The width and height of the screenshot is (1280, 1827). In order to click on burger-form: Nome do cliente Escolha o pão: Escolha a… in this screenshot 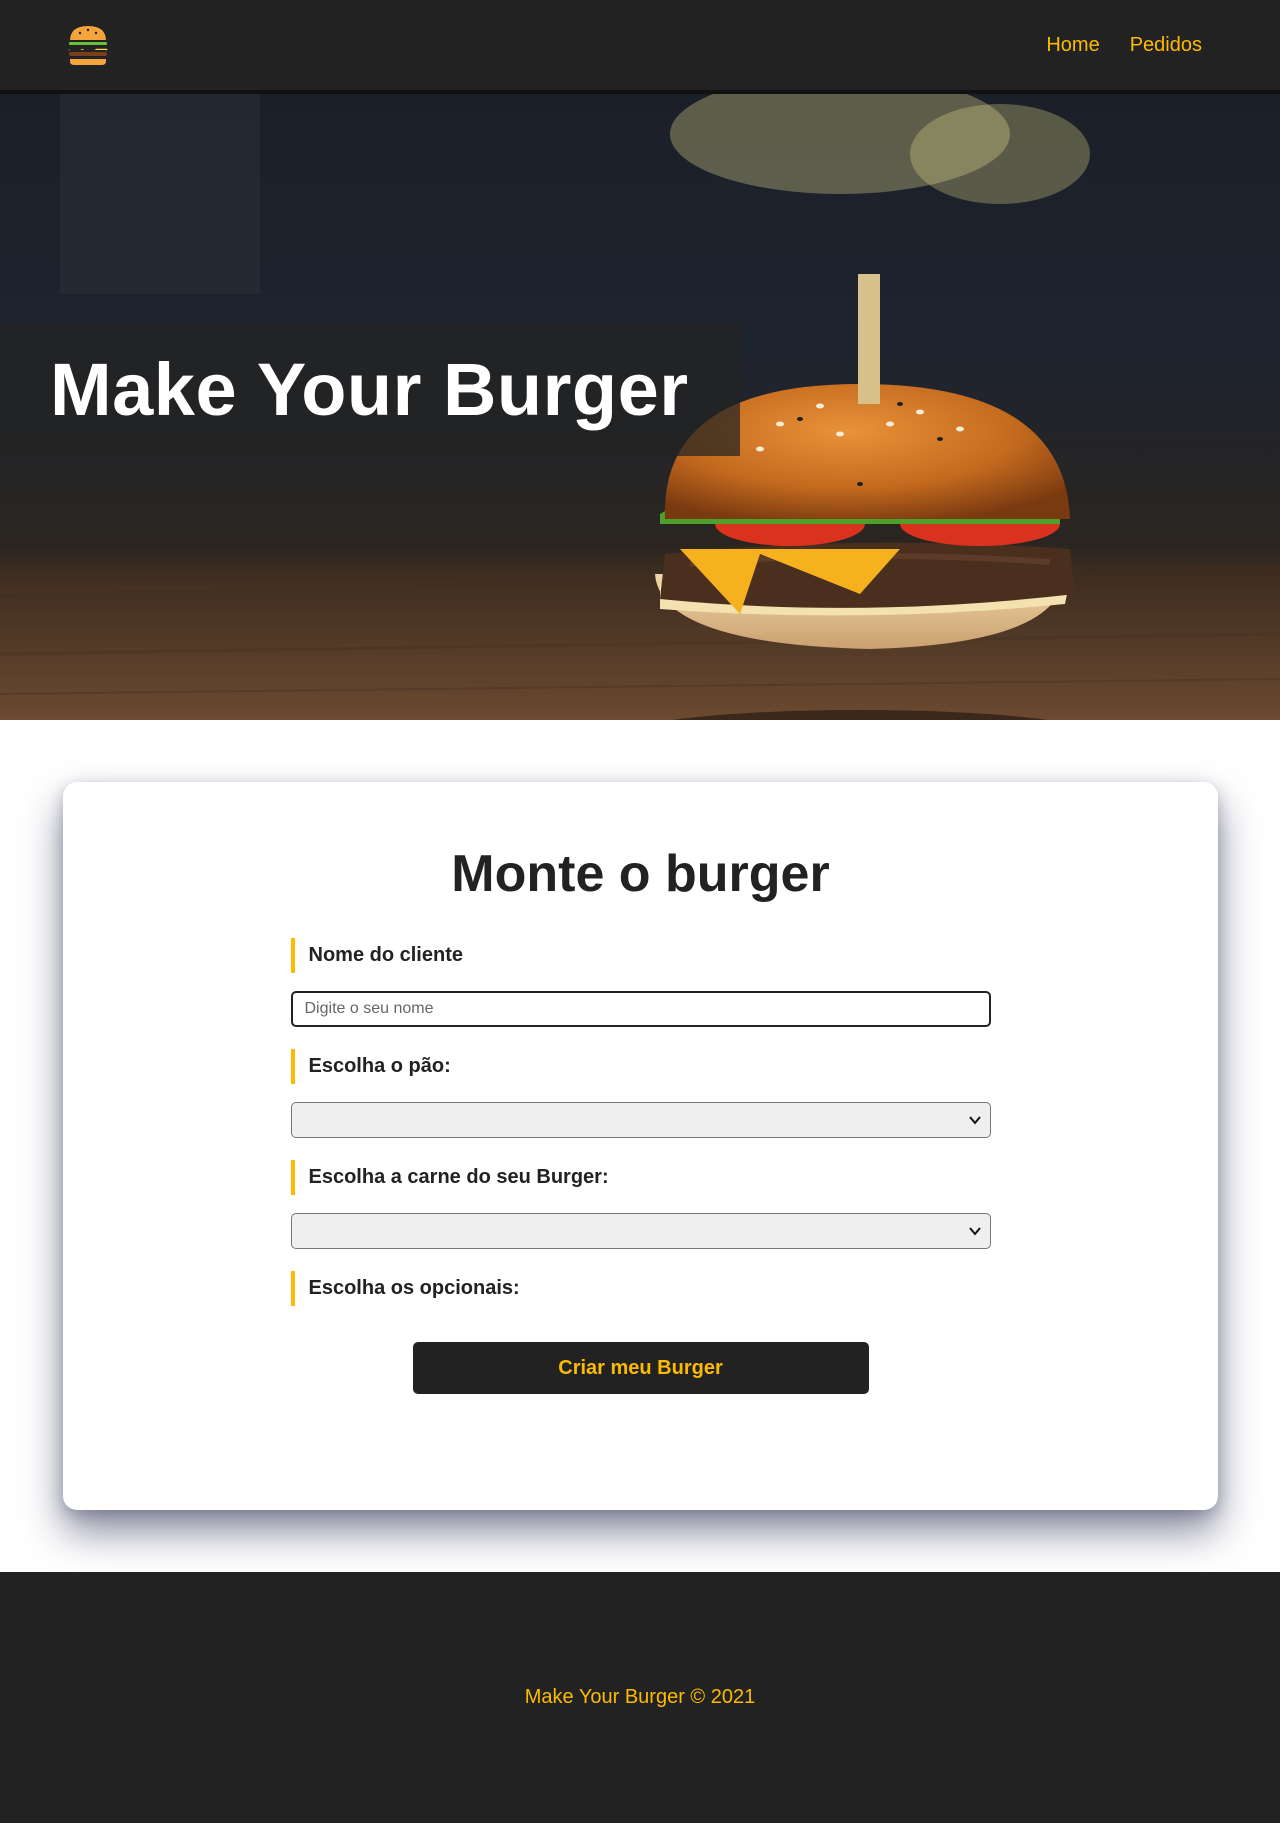, I will do `click(640, 1166)`.